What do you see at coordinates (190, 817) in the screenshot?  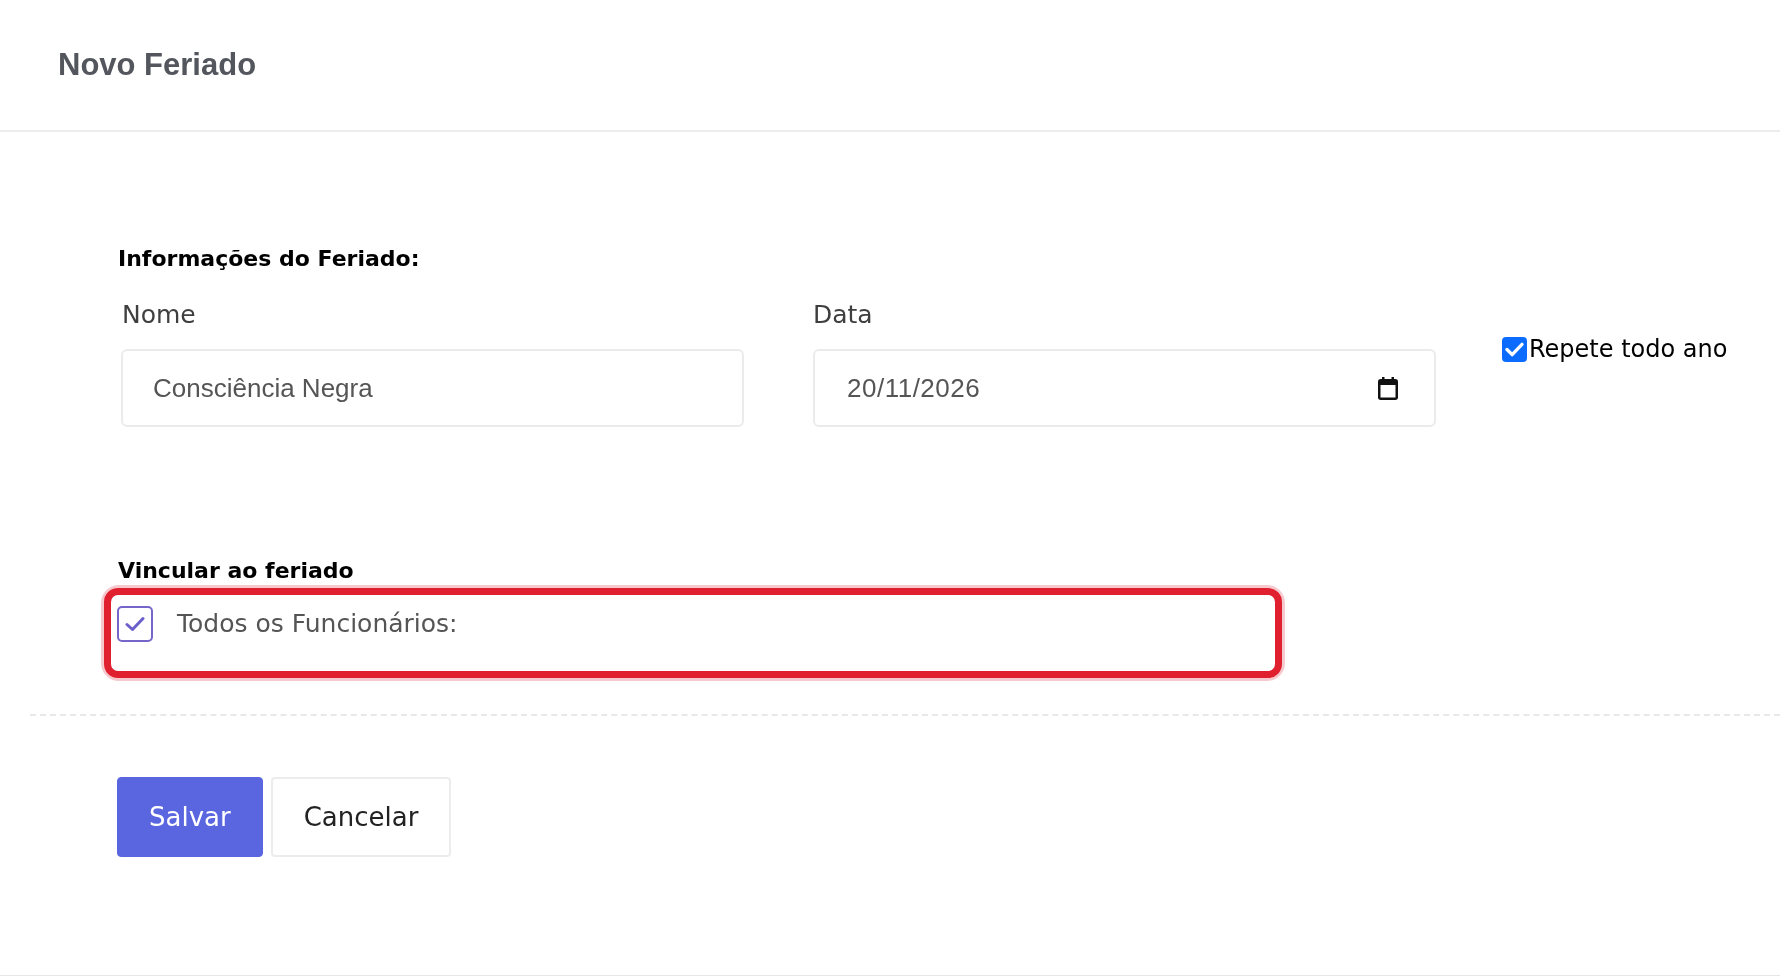 I see `save-button: Salvar` at bounding box center [190, 817].